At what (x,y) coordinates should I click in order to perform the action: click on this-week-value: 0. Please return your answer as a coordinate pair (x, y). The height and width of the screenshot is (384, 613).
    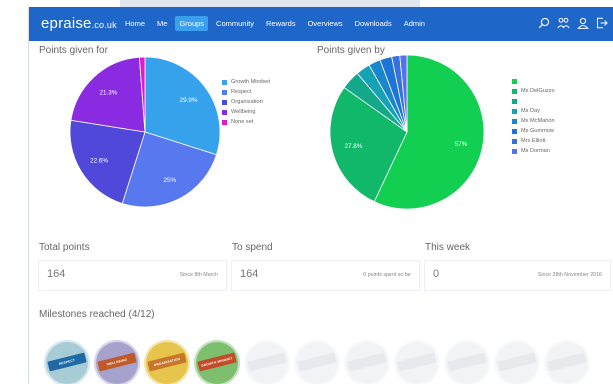
    Looking at the image, I should click on (436, 274).